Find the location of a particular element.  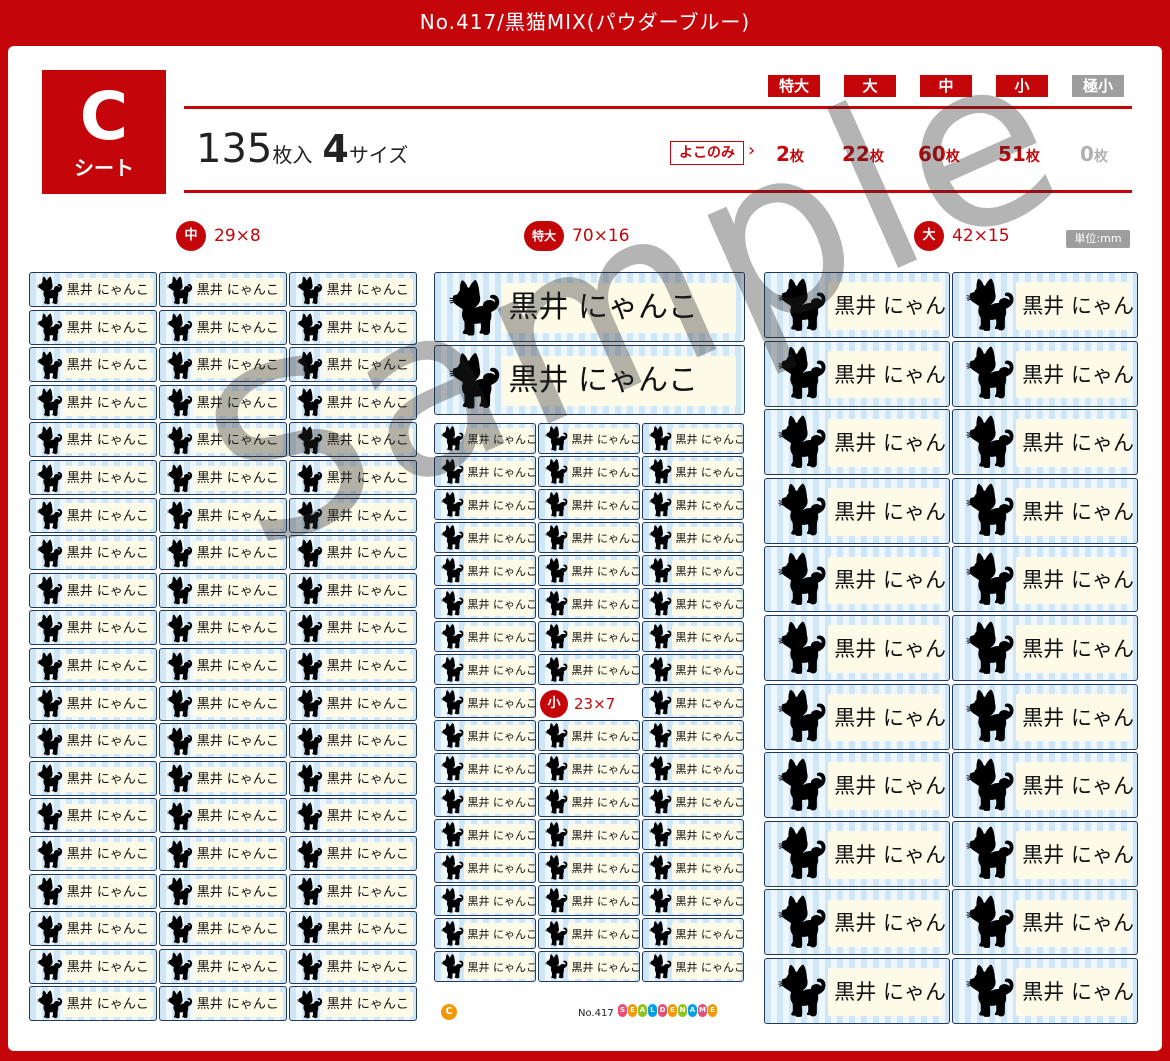

size-tag-large: 大 is located at coordinates (870, 86).